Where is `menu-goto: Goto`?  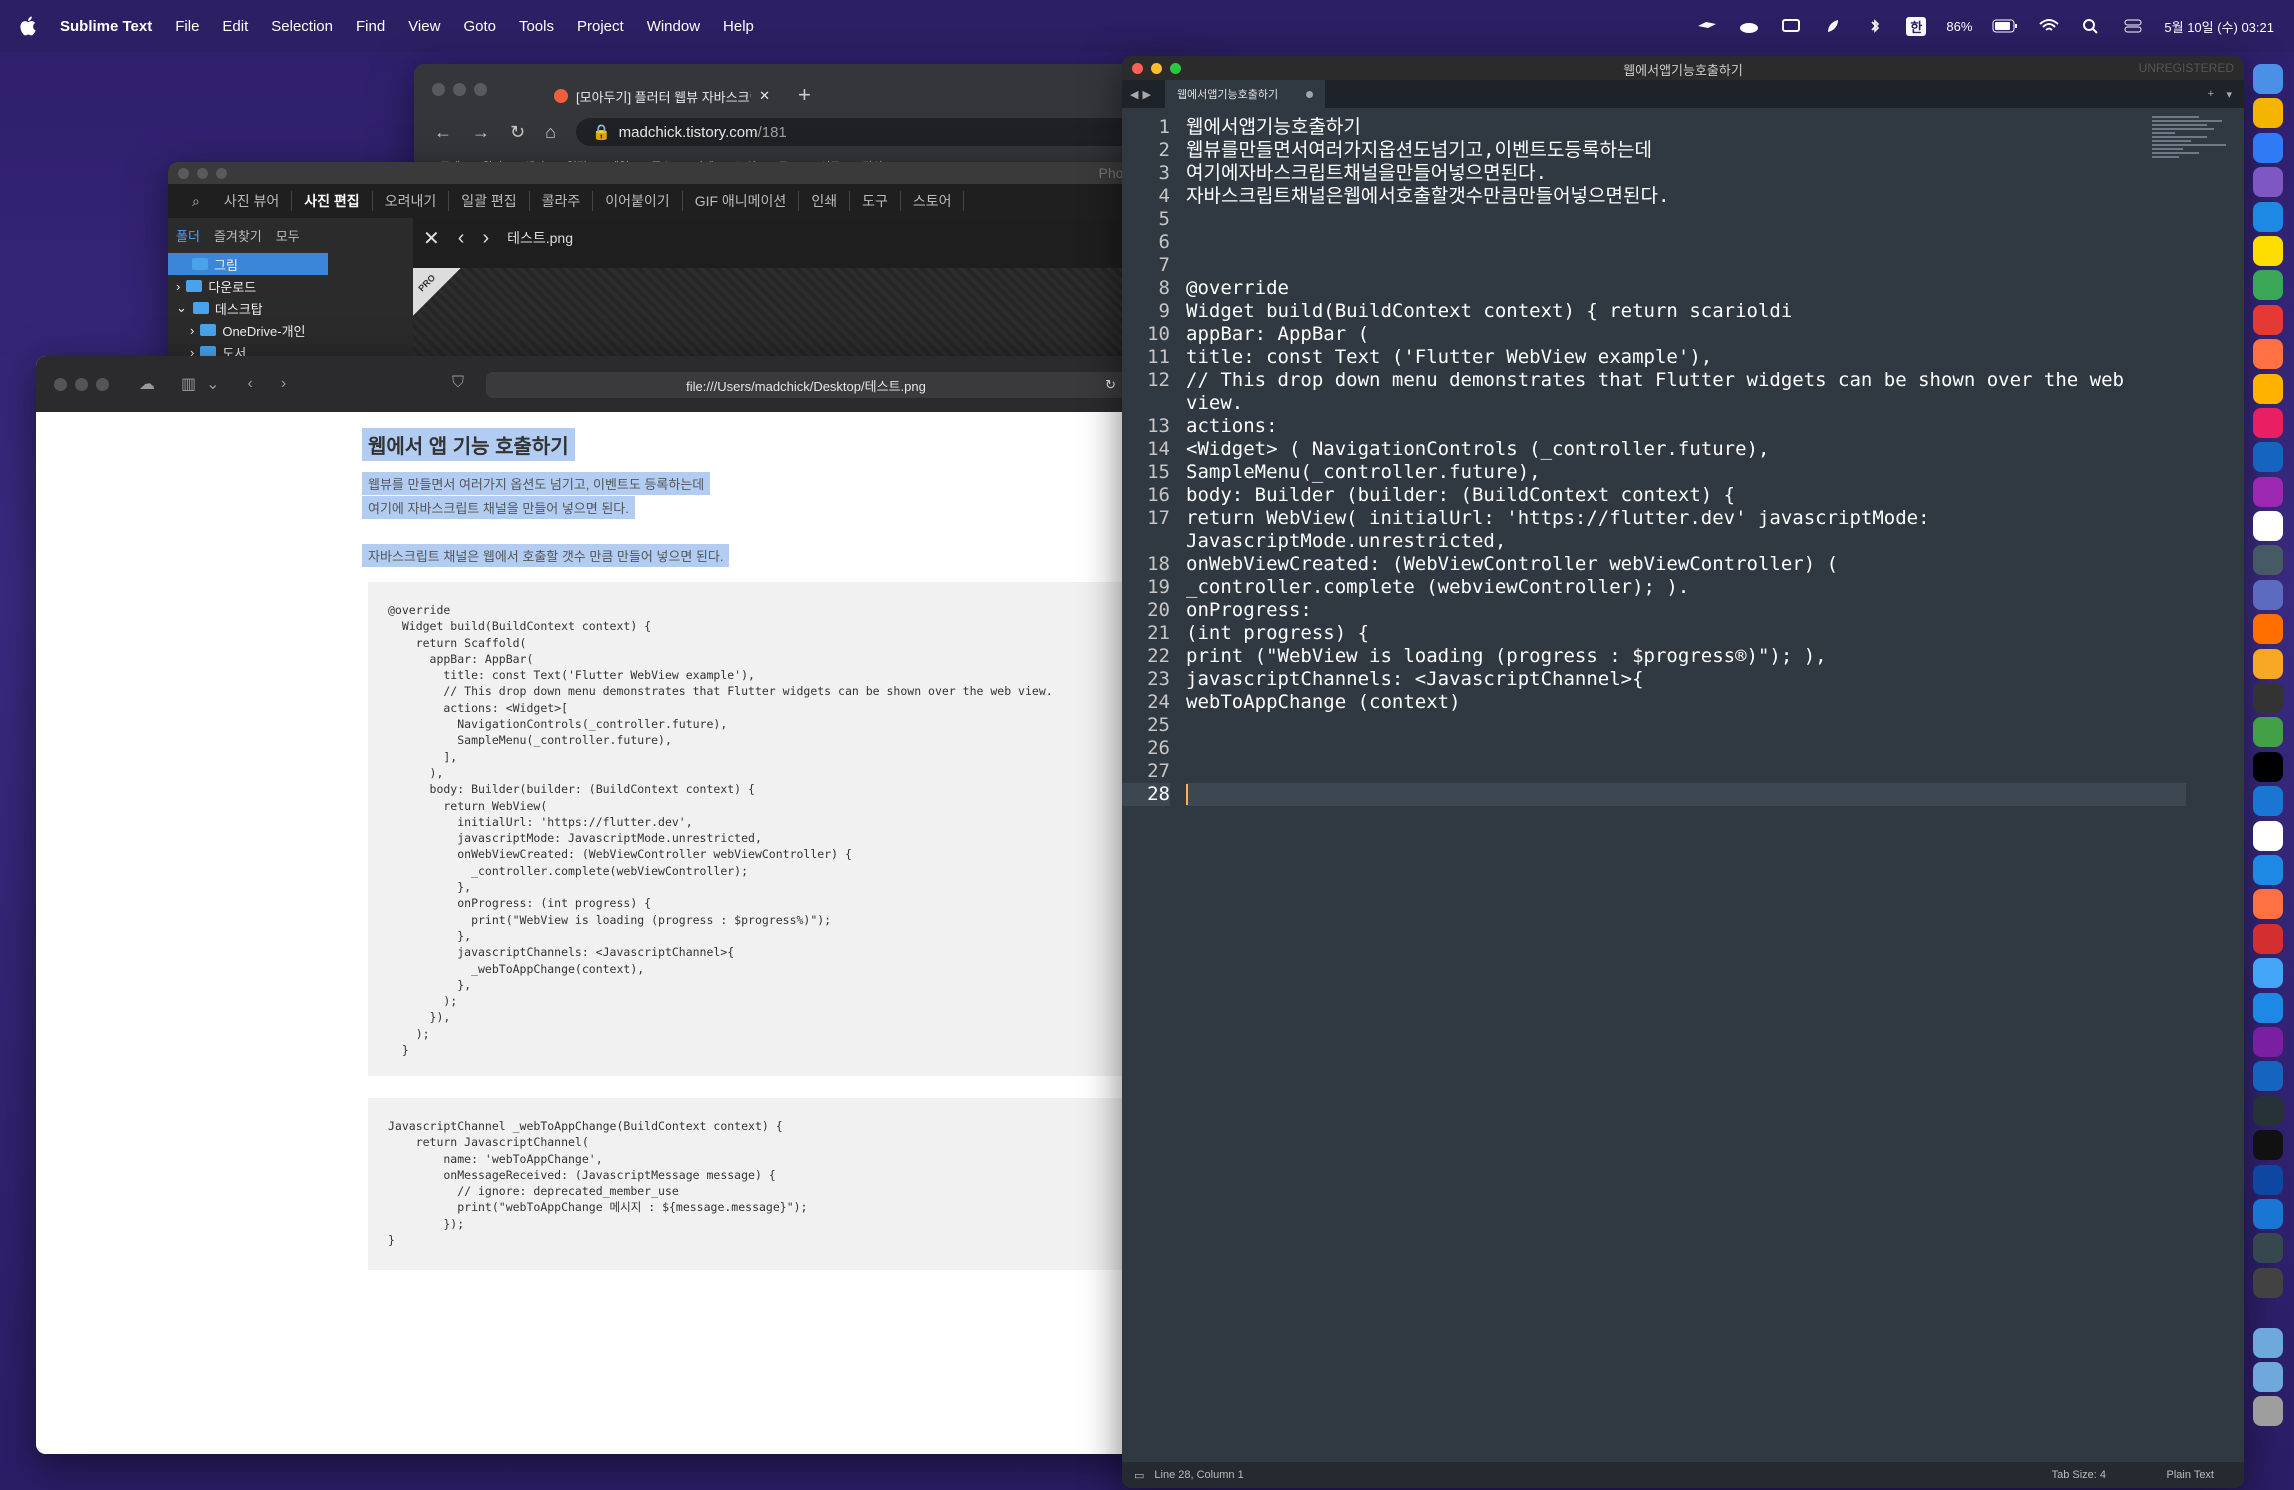
menu-goto: Goto is located at coordinates (479, 26).